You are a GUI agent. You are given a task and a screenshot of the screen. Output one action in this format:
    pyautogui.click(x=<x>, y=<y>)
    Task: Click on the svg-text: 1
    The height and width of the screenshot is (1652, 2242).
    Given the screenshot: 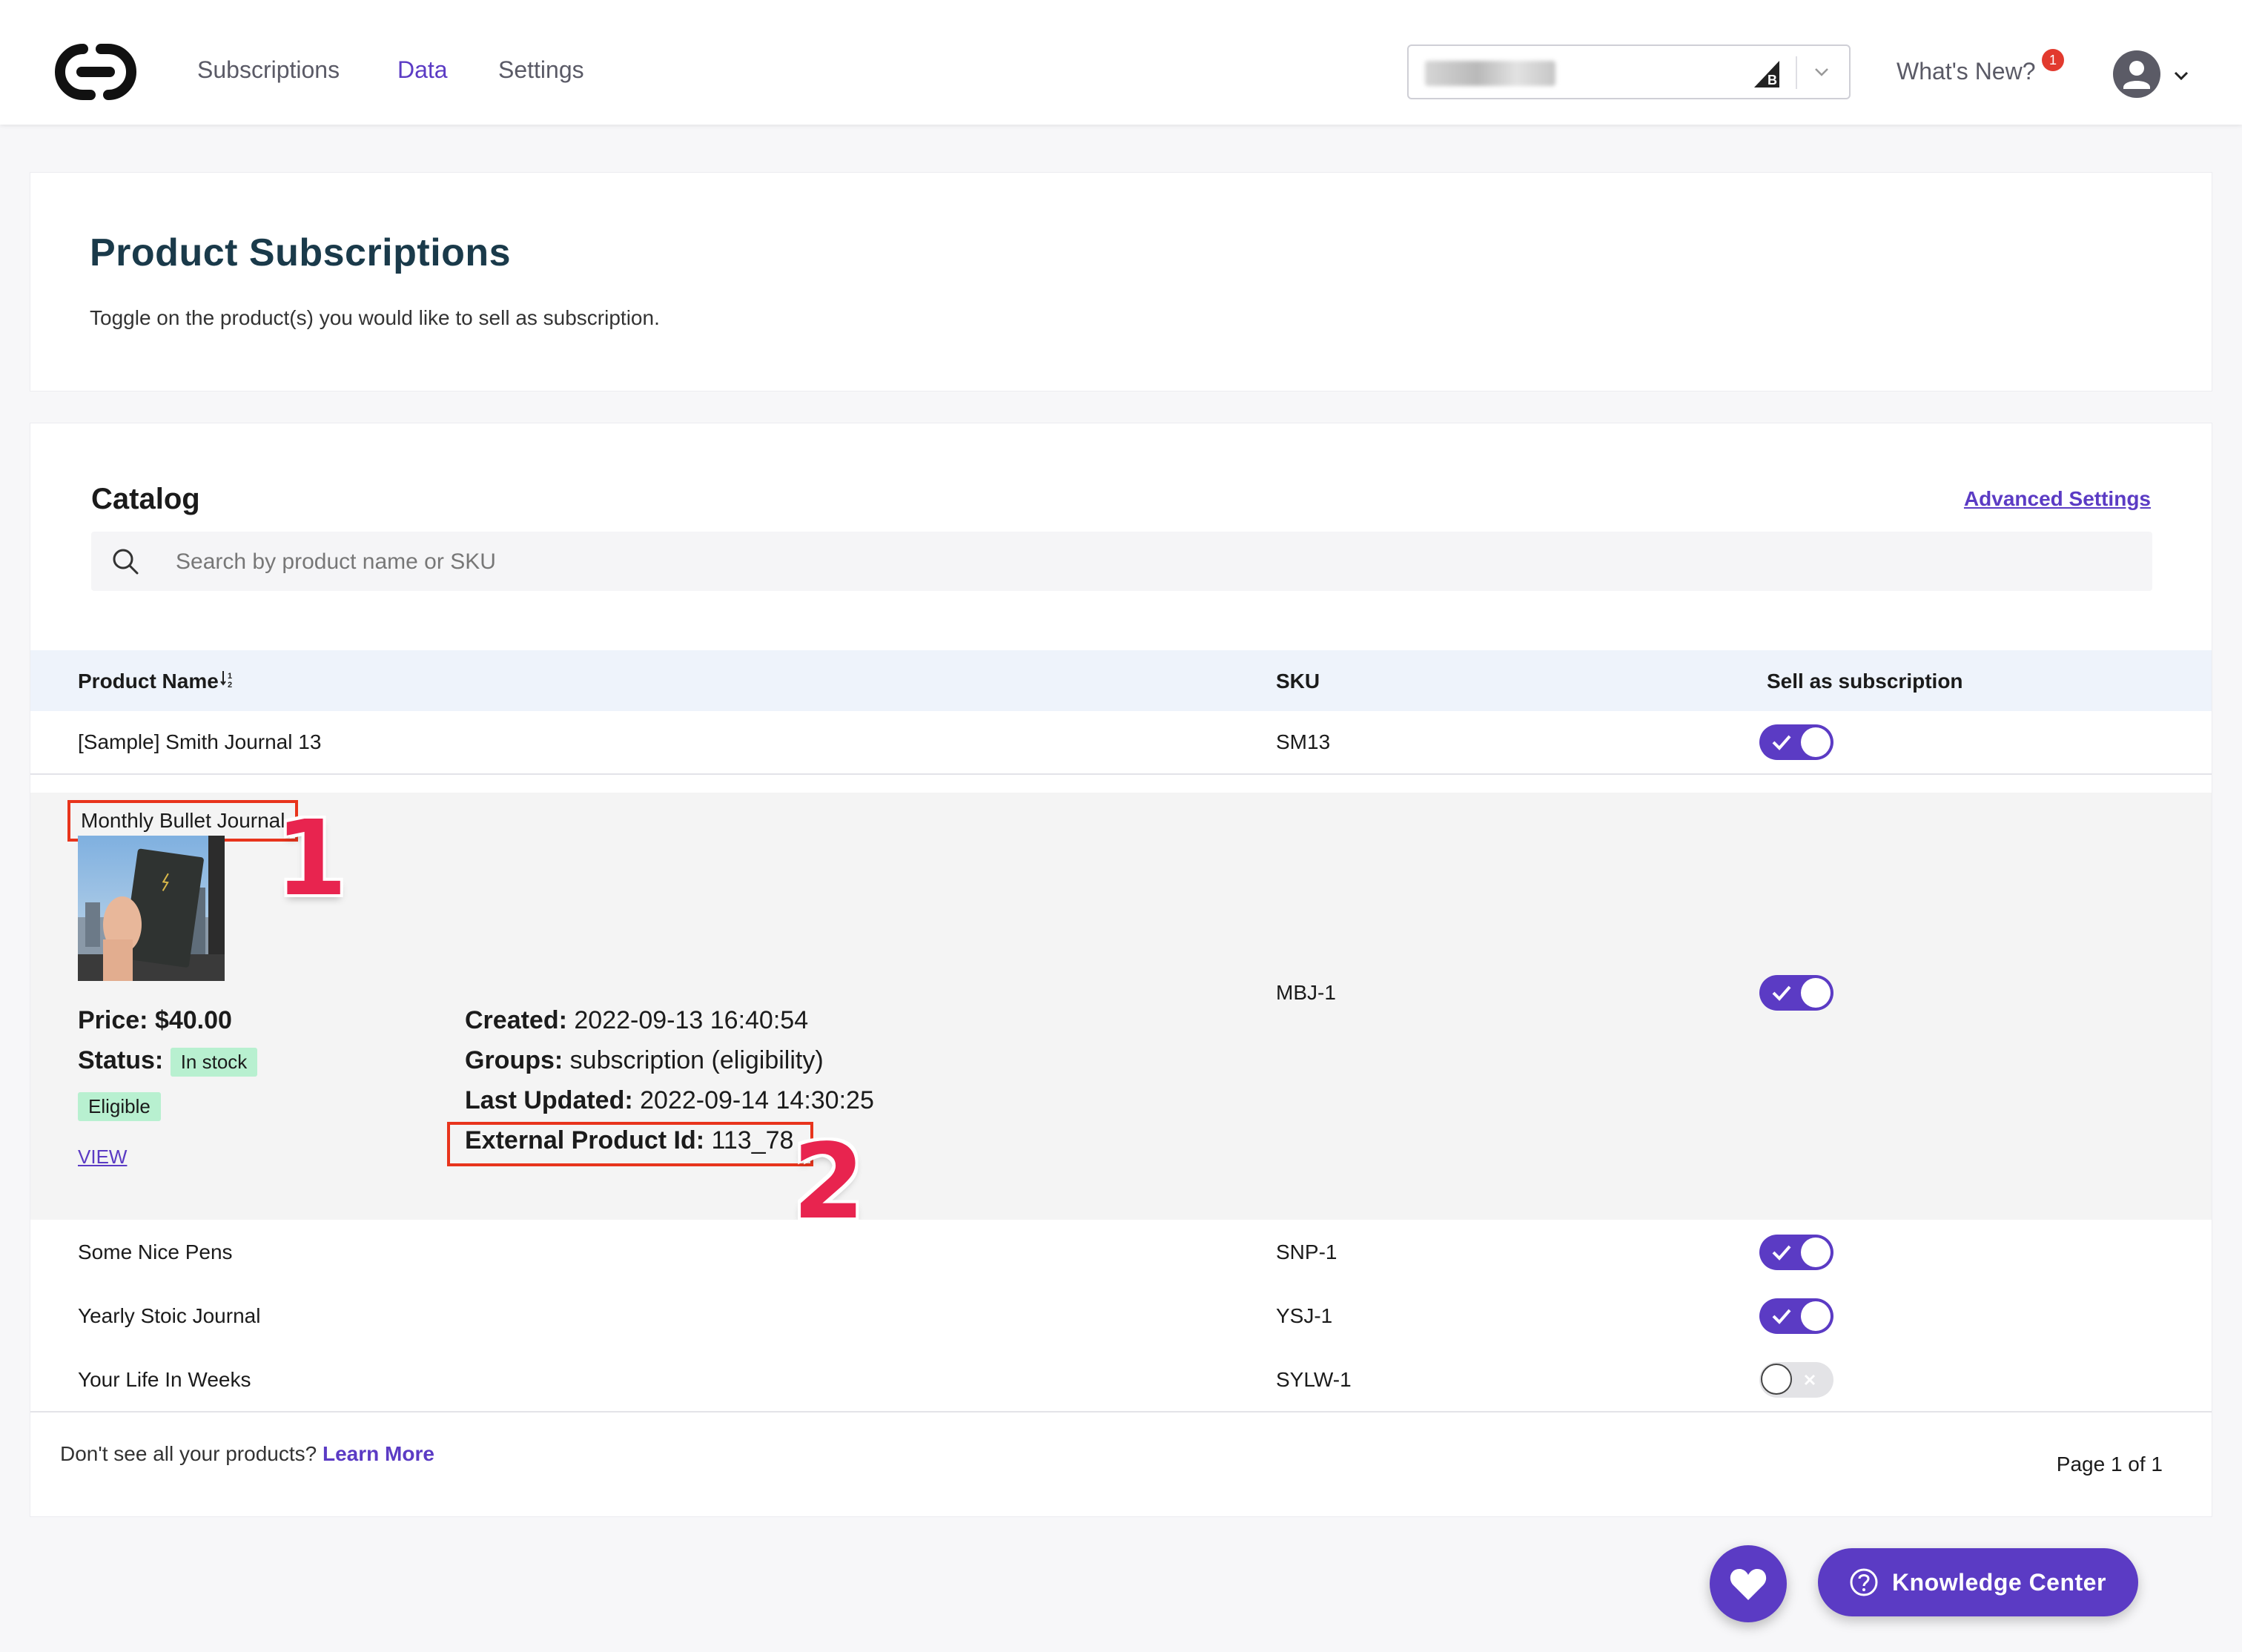 What is the action you would take?
    pyautogui.click(x=230, y=677)
    